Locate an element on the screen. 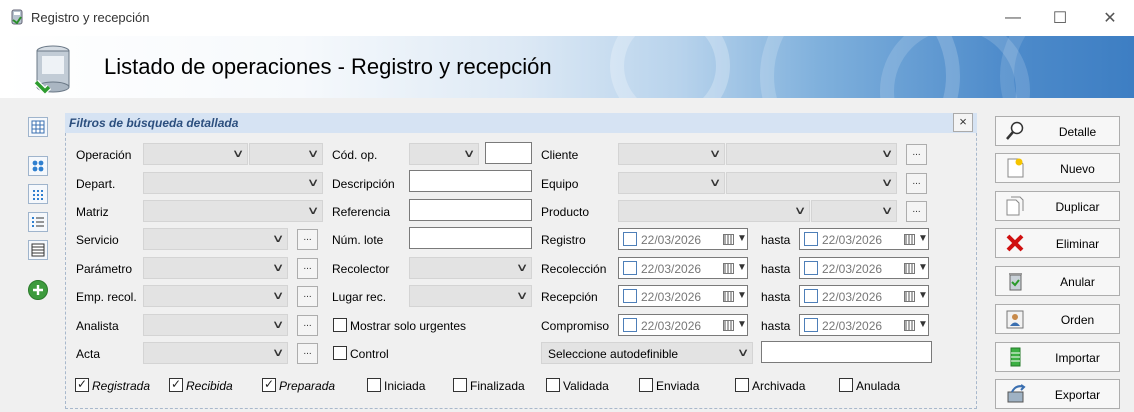  referencia-input is located at coordinates (470, 210).